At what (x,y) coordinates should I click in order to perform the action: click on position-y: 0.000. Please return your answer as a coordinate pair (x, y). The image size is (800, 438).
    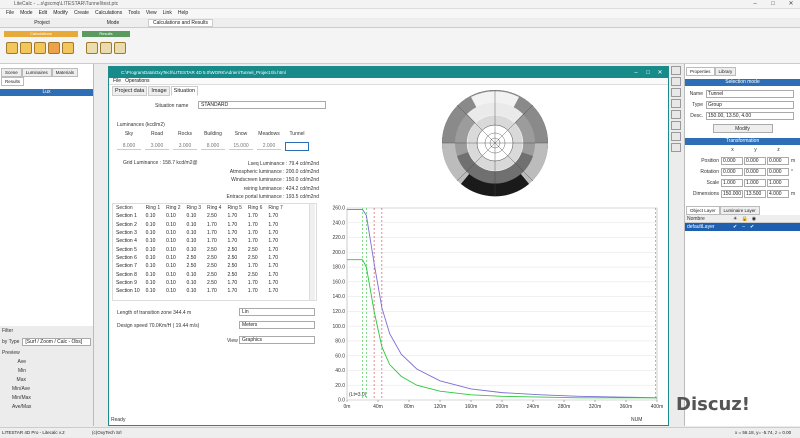
    Looking at the image, I should click on (755, 160).